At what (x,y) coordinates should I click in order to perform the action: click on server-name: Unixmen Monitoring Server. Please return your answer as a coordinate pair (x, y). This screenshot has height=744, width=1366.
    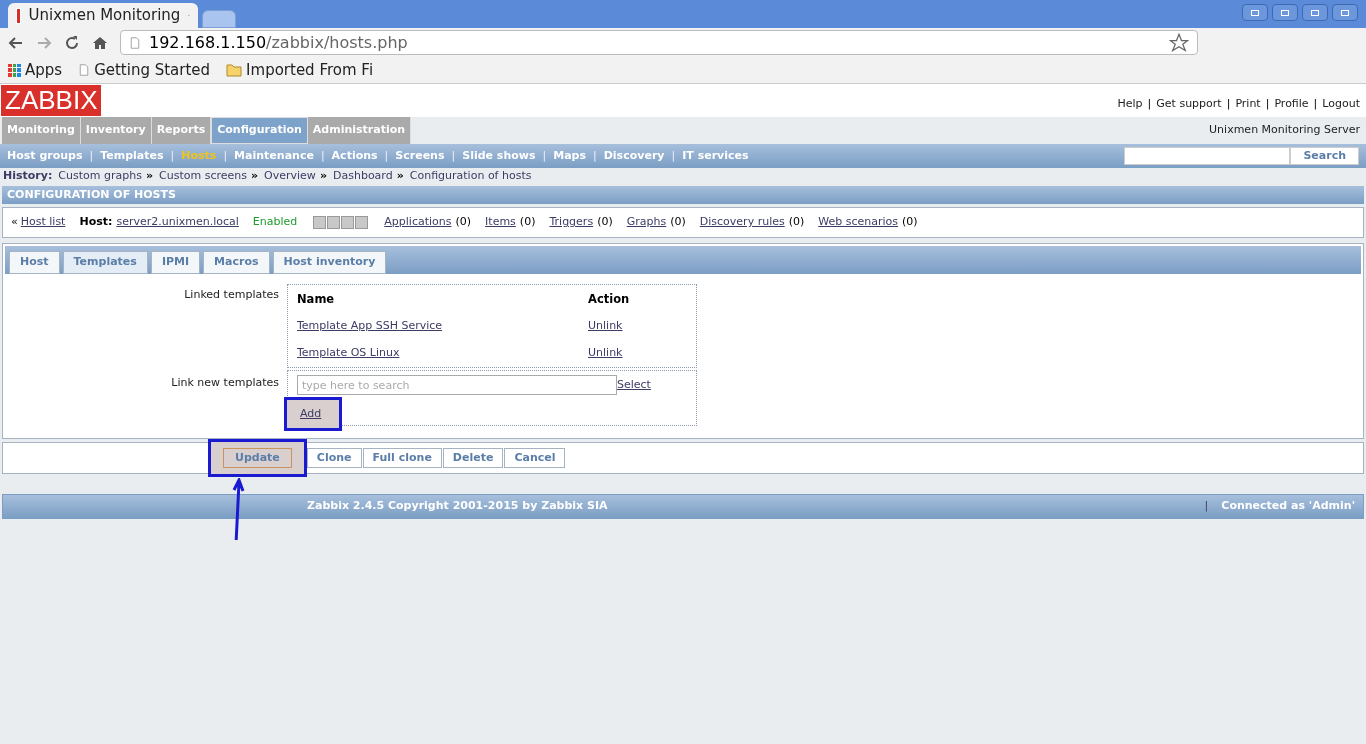
    Looking at the image, I should click on (1285, 130).